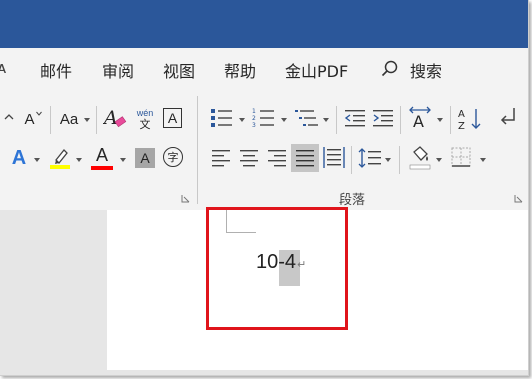 The image size is (532, 379). I want to click on decrease-indent-icon, so click(355, 118).